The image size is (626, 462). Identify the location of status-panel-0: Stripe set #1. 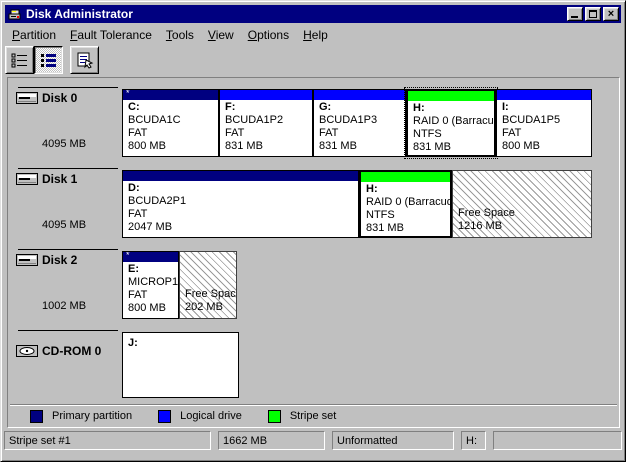
(107, 440).